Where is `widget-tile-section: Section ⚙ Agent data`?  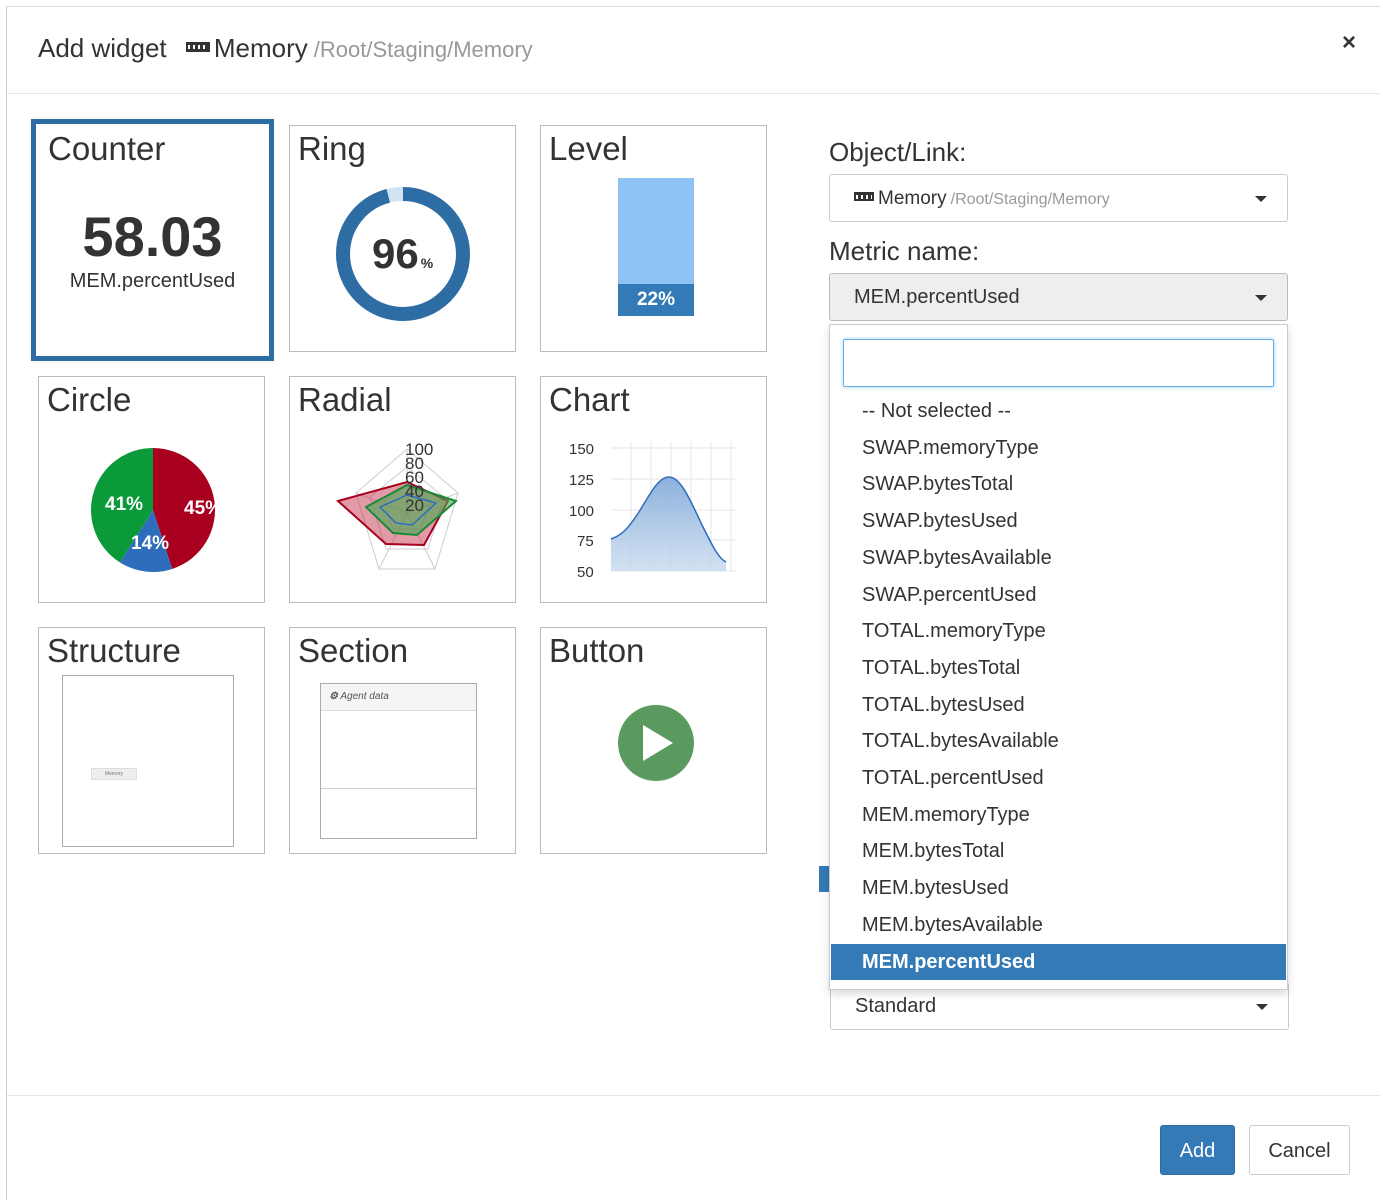
widget-tile-section: Section ⚙ Agent data is located at coordinates (402, 740).